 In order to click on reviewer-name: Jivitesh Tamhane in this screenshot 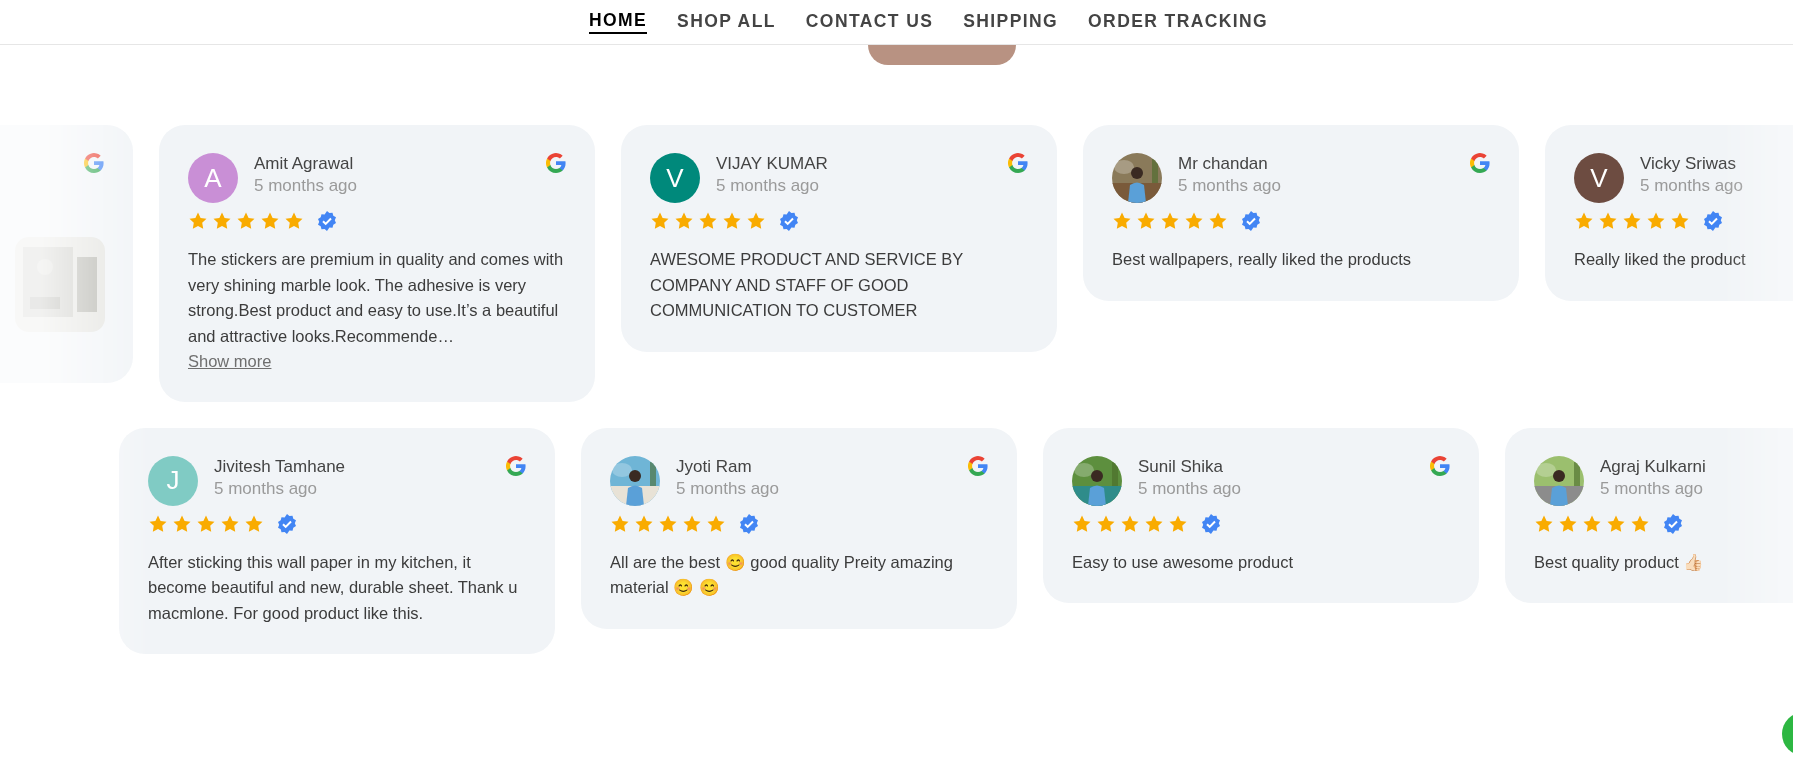, I will do `click(280, 466)`.